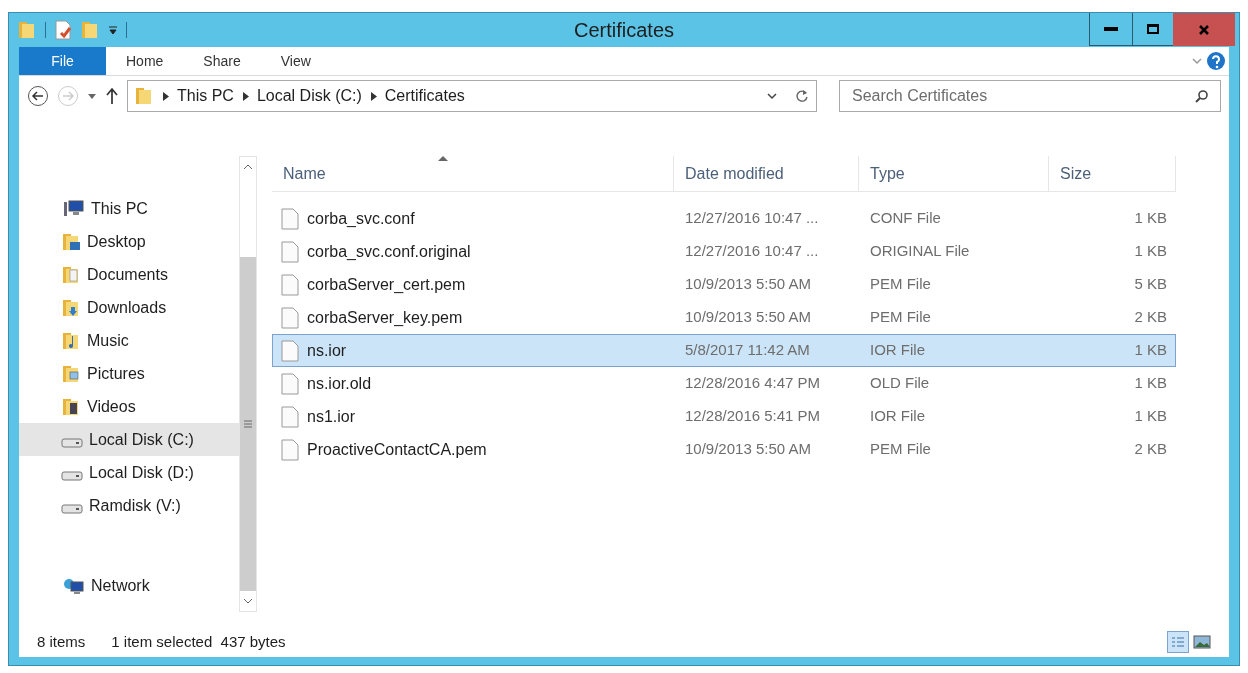 The height and width of the screenshot is (673, 1248). What do you see at coordinates (624, 30) in the screenshot?
I see `window-title: Certificates` at bounding box center [624, 30].